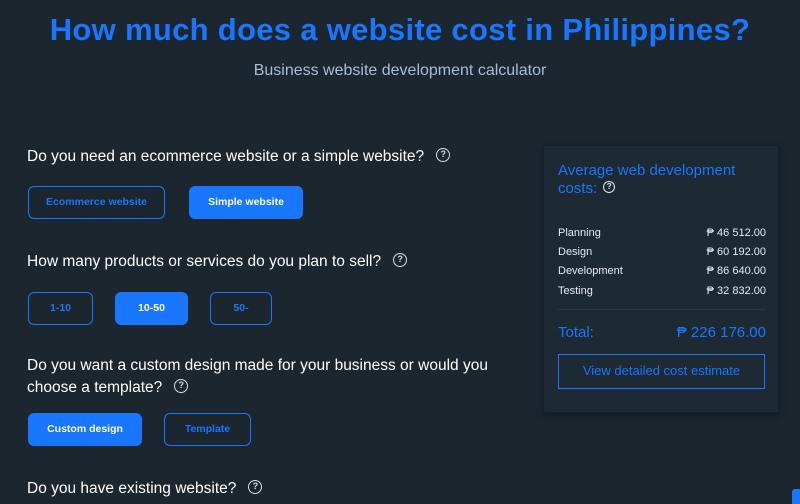  I want to click on cost-divider, so click(662, 309).